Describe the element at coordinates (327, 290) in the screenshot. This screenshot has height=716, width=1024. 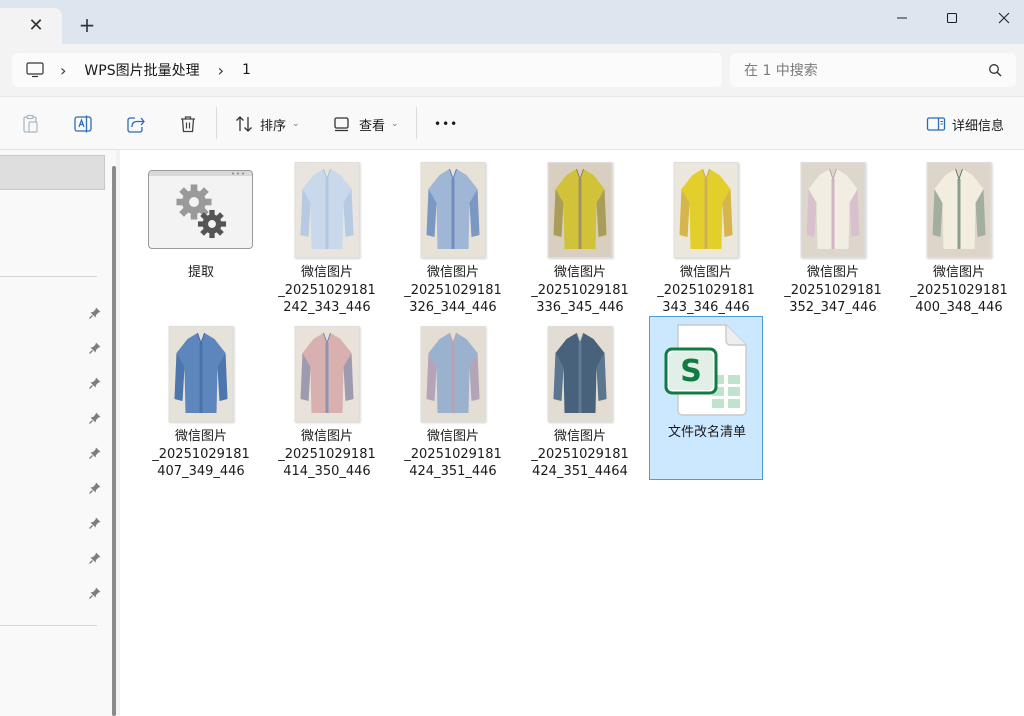
I see `file-name-label: 微信图片 _20251029181 242_343_446` at that location.